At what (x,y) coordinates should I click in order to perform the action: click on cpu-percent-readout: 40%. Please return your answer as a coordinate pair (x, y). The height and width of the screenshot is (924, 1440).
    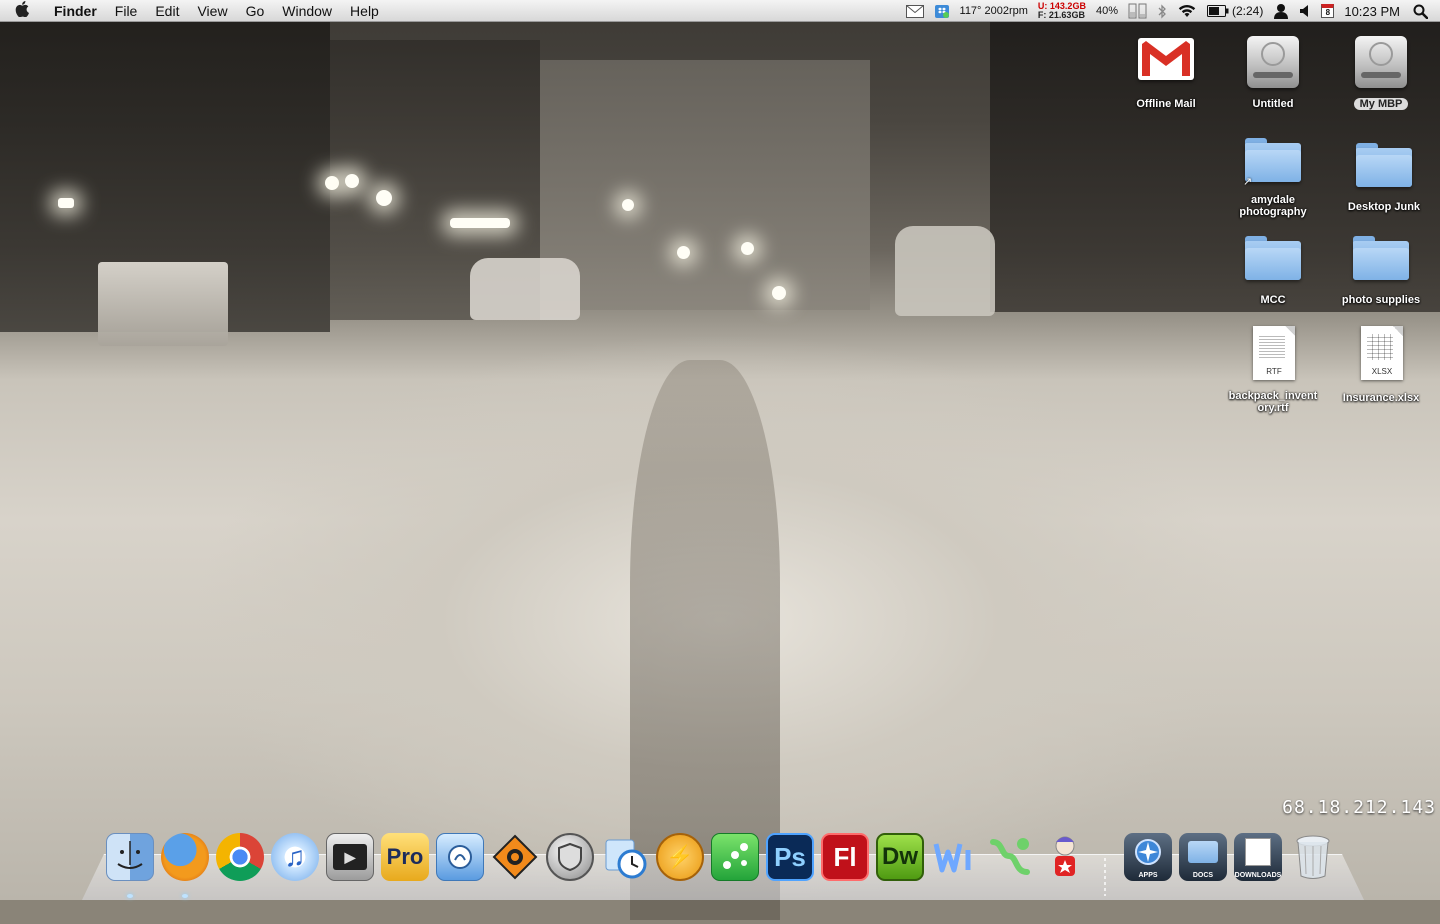
    Looking at the image, I should click on (1107, 11).